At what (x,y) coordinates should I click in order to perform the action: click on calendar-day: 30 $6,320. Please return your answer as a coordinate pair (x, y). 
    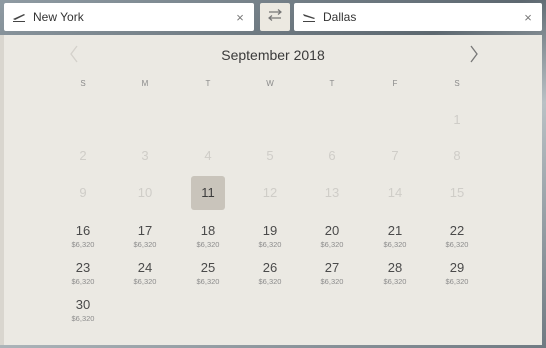
    Looking at the image, I should click on (83, 310).